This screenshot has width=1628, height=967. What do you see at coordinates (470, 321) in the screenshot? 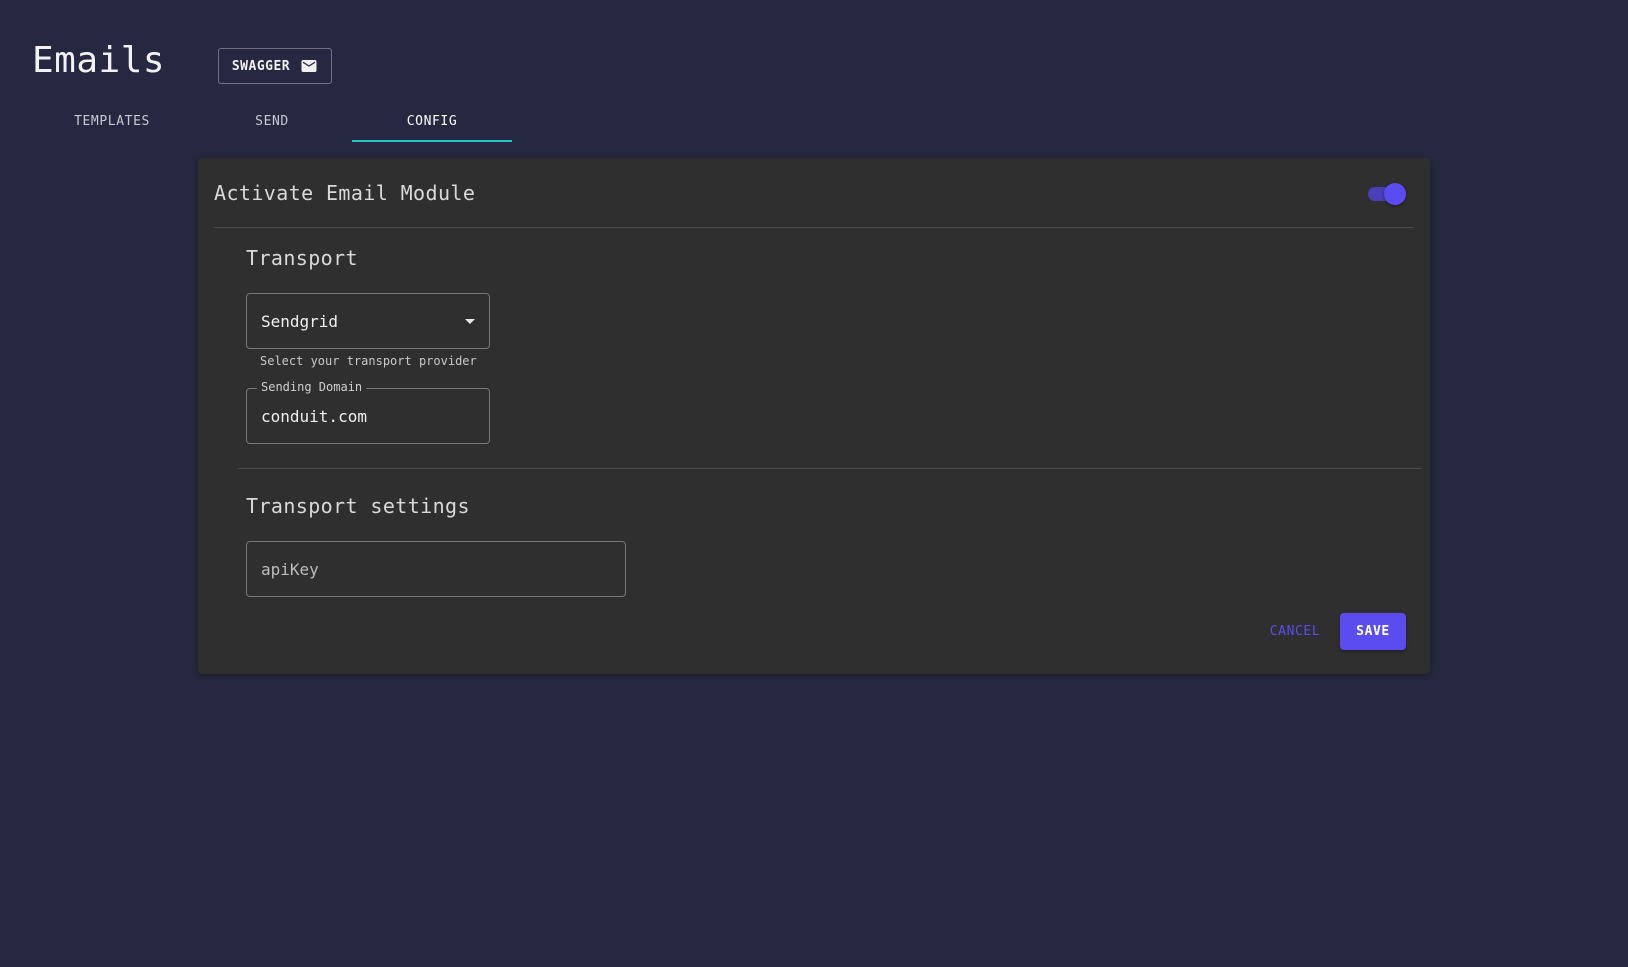
I see `caret-down-icon` at bounding box center [470, 321].